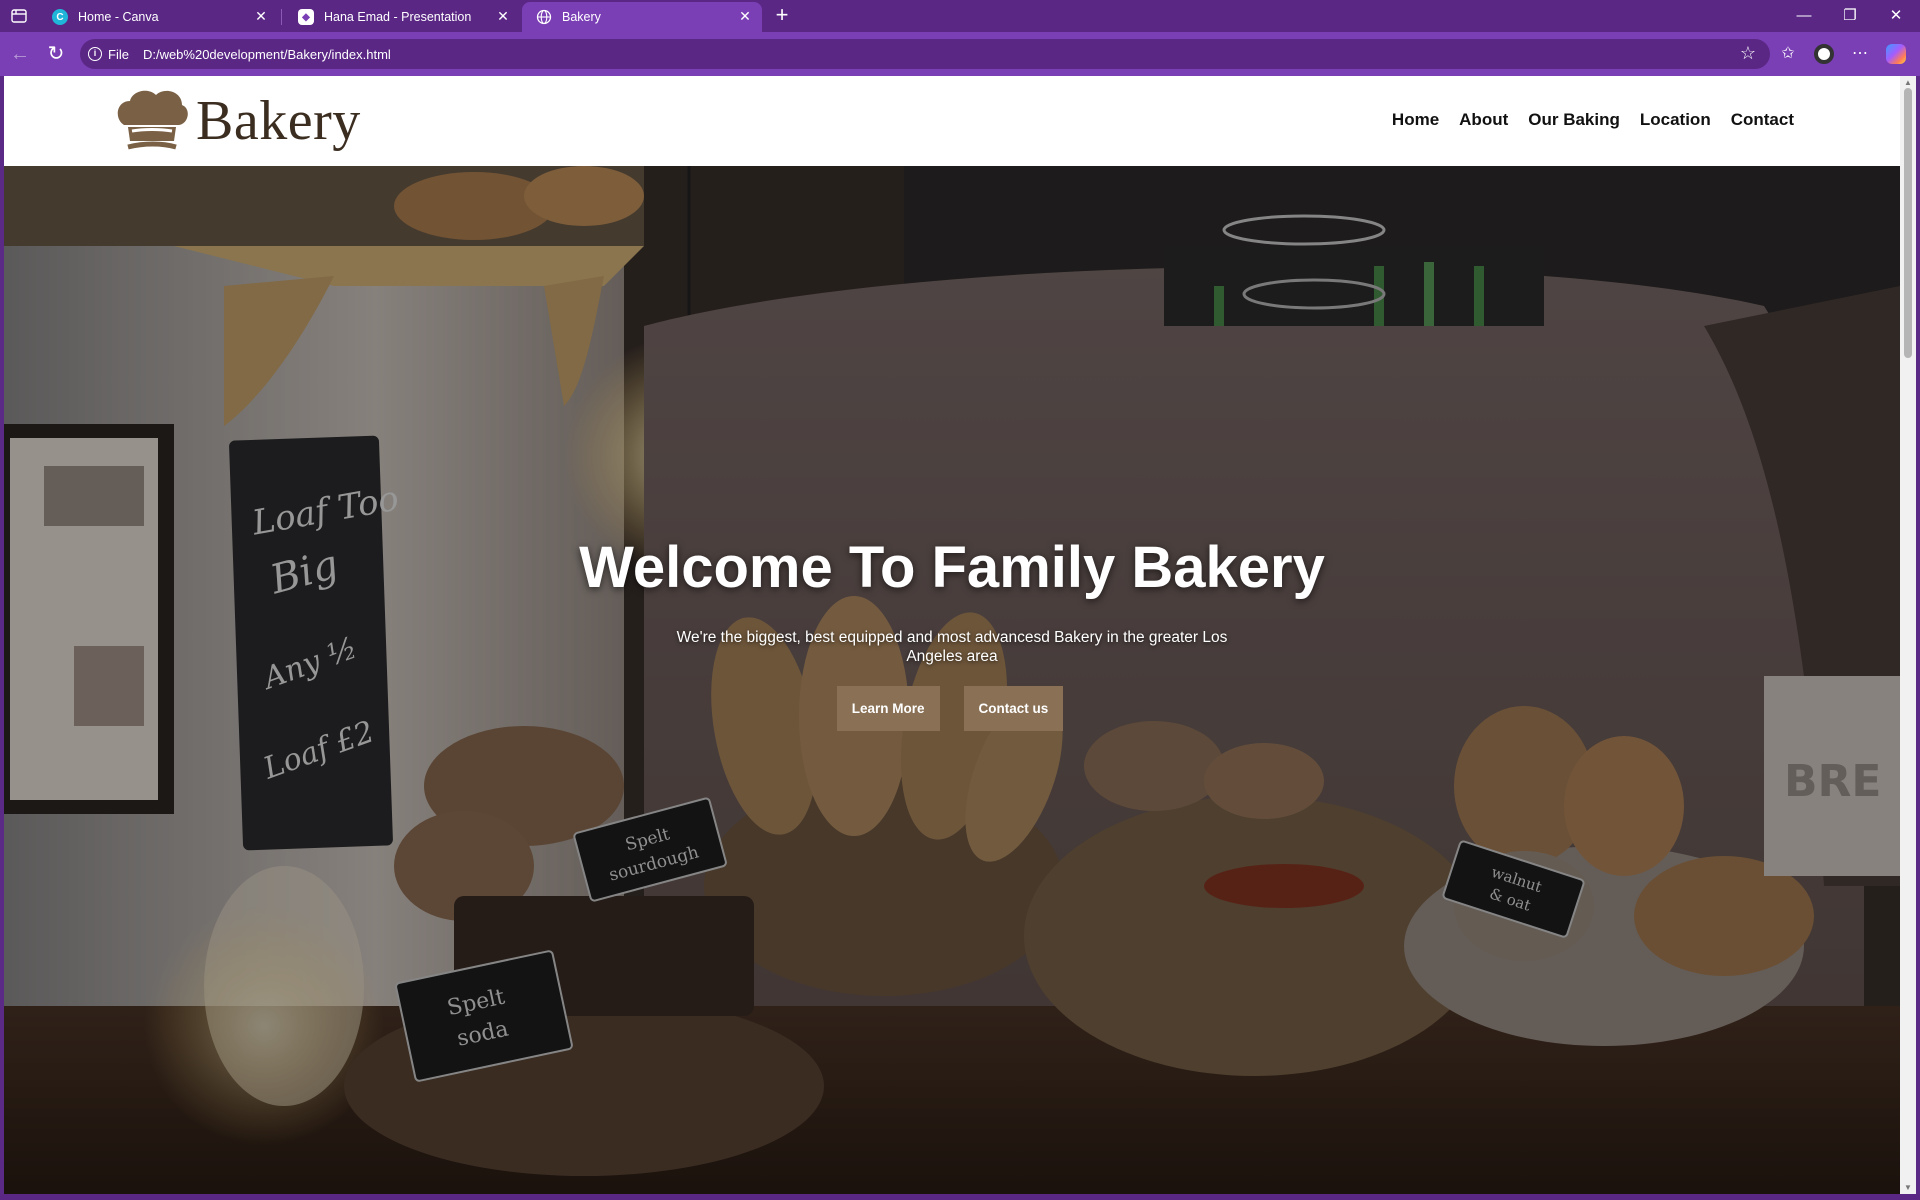 The width and height of the screenshot is (1920, 1200). I want to click on globe-icon, so click(544, 17).